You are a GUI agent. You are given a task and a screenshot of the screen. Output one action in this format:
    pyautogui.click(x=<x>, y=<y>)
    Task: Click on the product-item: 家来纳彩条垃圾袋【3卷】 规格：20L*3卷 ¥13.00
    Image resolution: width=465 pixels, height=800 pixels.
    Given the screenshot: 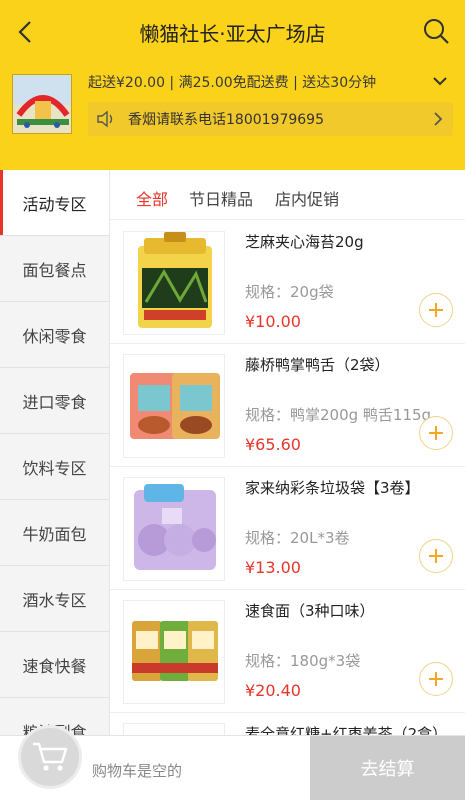 What is the action you would take?
    pyautogui.click(x=287, y=528)
    